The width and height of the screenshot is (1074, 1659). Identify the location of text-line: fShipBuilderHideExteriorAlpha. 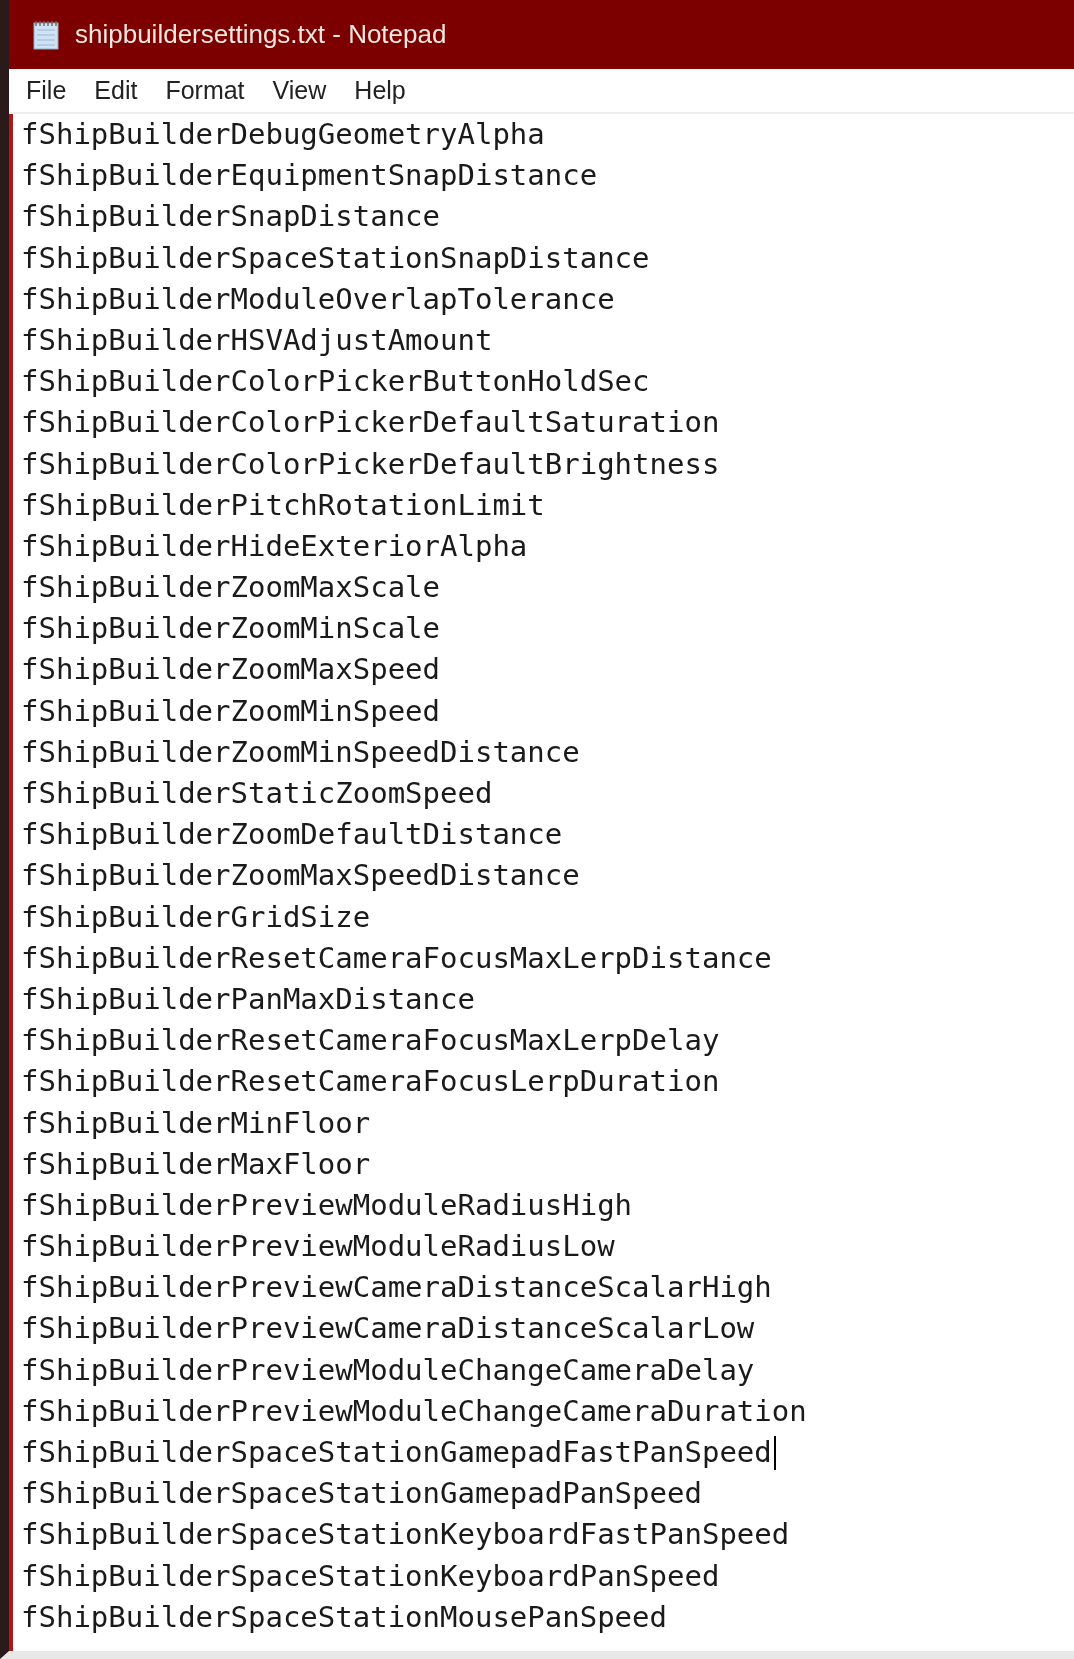
(274, 546).